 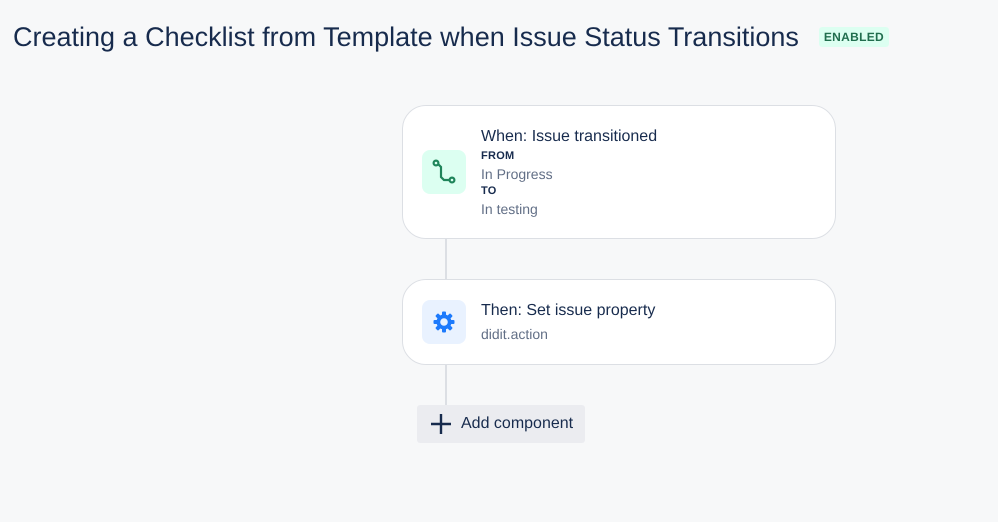 What do you see at coordinates (515, 334) in the screenshot?
I see `component-subtitle: didit.action` at bounding box center [515, 334].